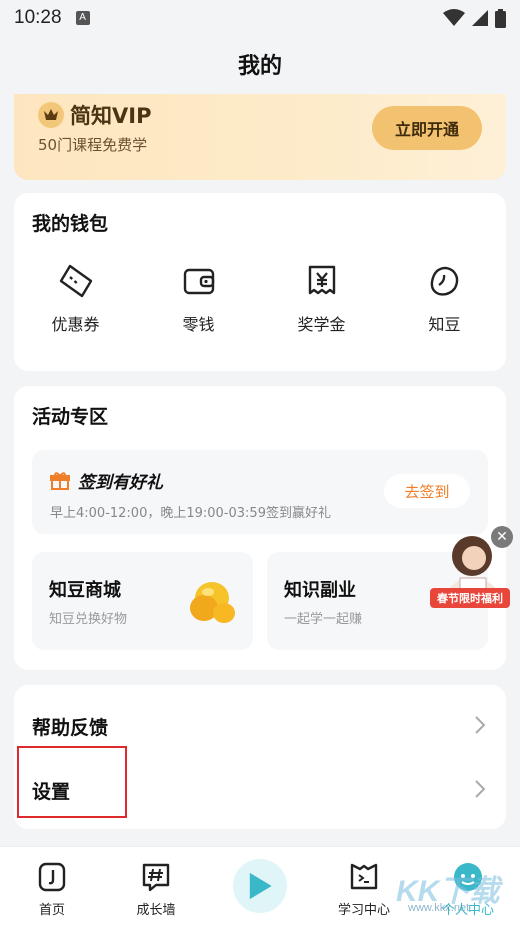 The height and width of the screenshot is (926, 520). Describe the element at coordinates (259, 66) in the screenshot. I see `page-title: 我的` at that location.